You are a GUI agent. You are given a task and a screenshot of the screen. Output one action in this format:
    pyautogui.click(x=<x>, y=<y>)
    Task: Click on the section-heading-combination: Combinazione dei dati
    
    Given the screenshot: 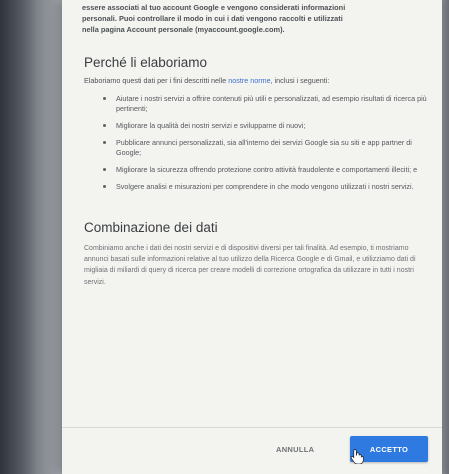 What is the action you would take?
    pyautogui.click(x=151, y=227)
    